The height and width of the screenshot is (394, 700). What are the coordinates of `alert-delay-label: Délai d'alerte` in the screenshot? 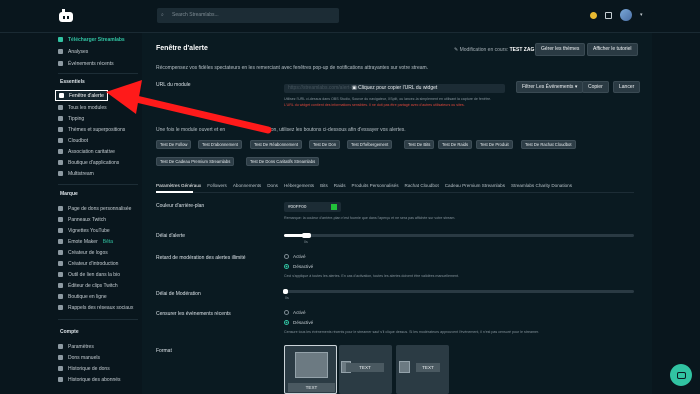 It's located at (171, 236).